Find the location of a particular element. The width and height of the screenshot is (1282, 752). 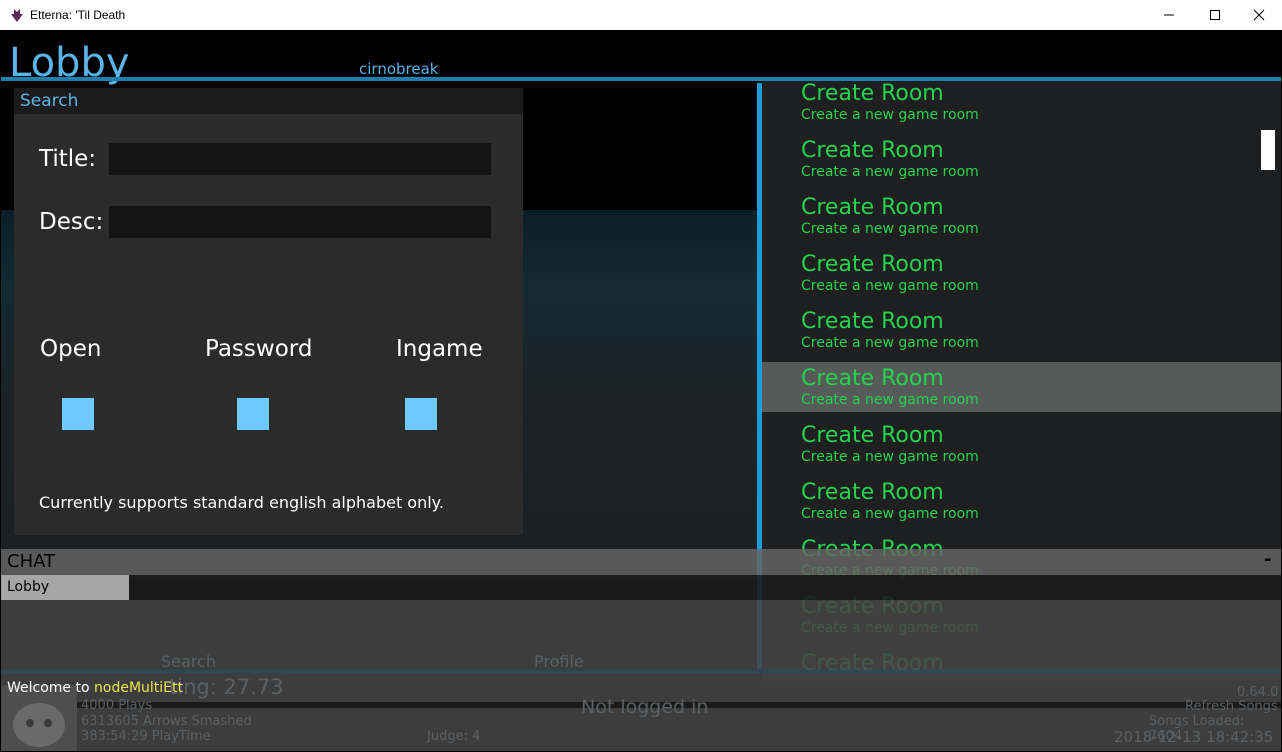

playtime: 383:54:29 PlayTime is located at coordinates (146, 736).